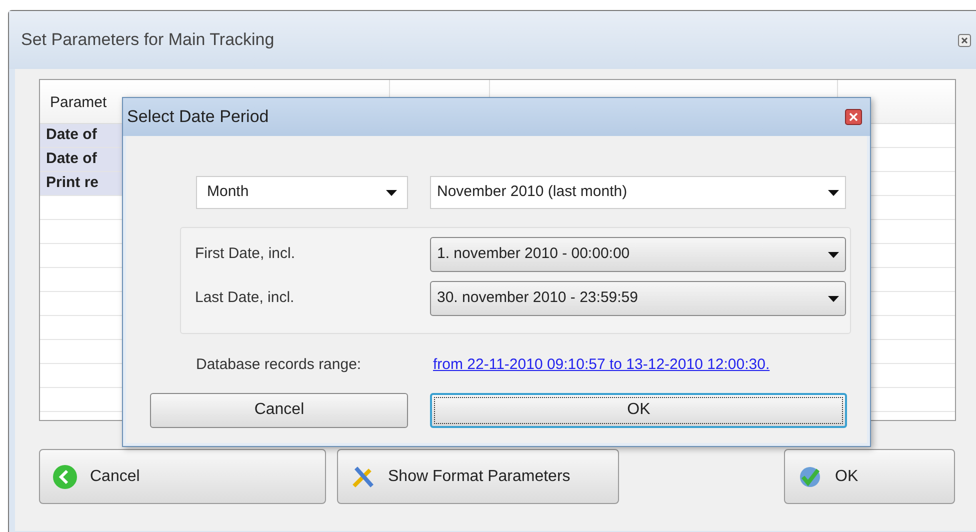  Describe the element at coordinates (279, 410) in the screenshot. I see `dialog-button: Cancel` at that location.